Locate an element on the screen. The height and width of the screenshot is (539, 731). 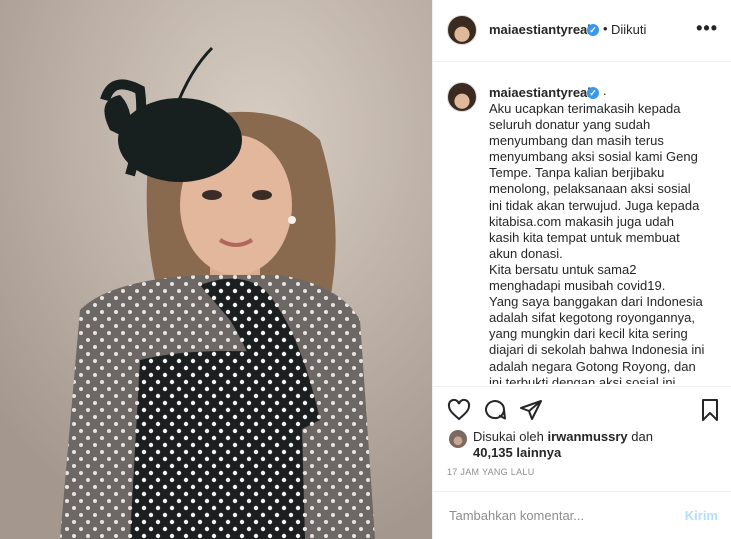
post-comment-button: Kirim is located at coordinates (701, 515).